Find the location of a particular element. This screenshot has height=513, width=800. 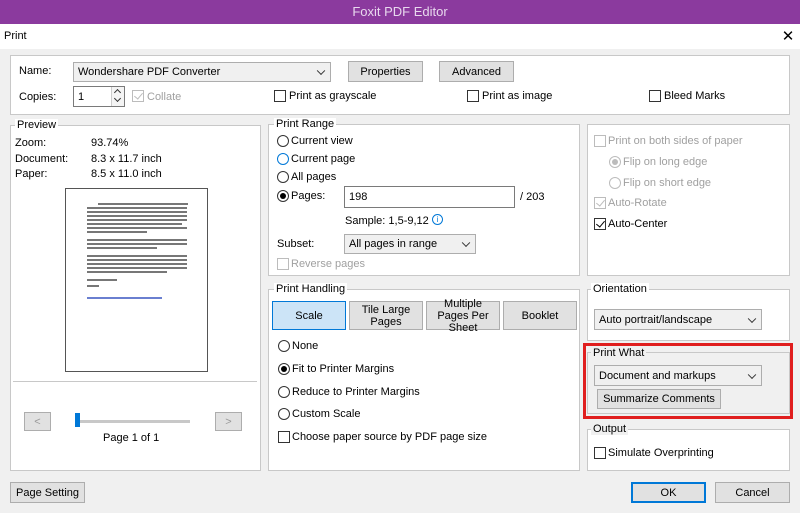

both-sides-label: Print on both sides of paper is located at coordinates (675, 141).